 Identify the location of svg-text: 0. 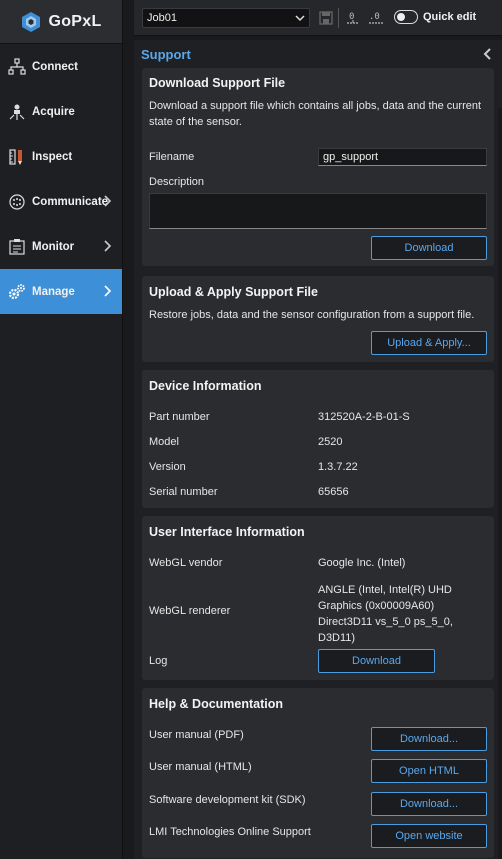
(351, 17).